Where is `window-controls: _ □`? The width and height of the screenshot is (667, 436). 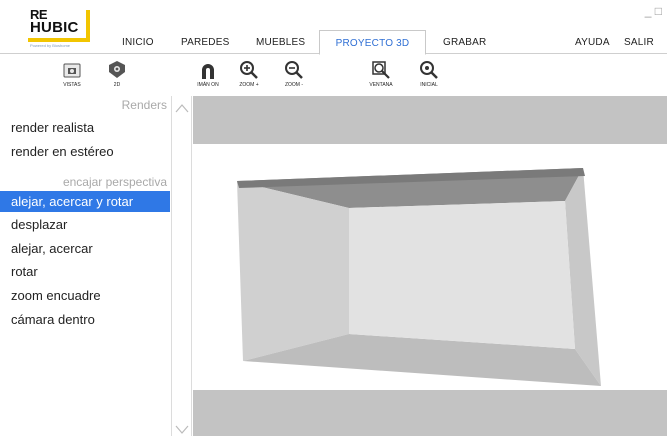
window-controls: _ □ is located at coordinates (653, 11).